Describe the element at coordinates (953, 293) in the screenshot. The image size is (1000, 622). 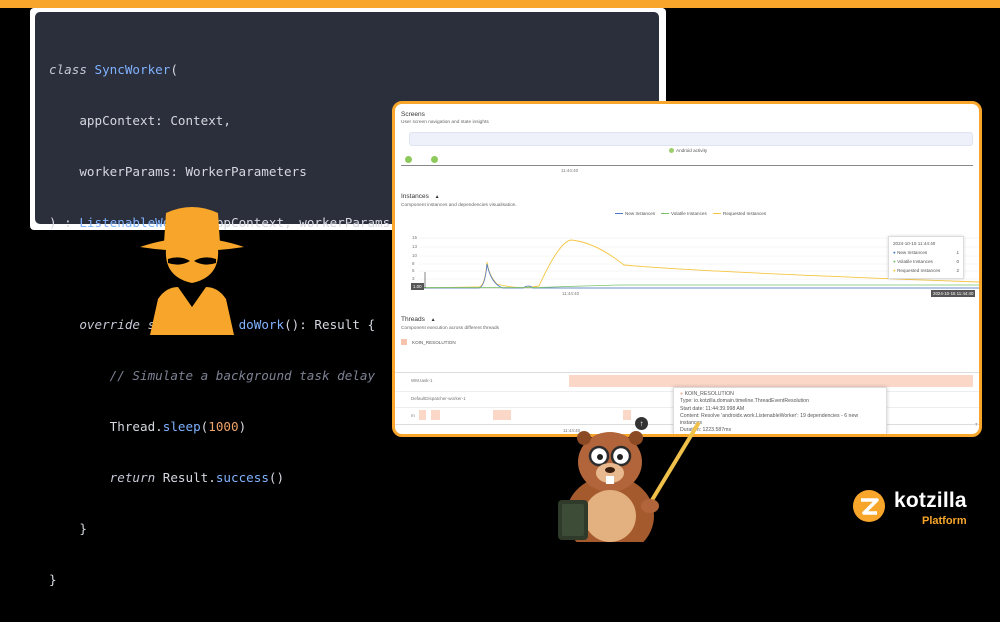
I see `timestamp-badge: 2024-10-15 11:44:40` at that location.